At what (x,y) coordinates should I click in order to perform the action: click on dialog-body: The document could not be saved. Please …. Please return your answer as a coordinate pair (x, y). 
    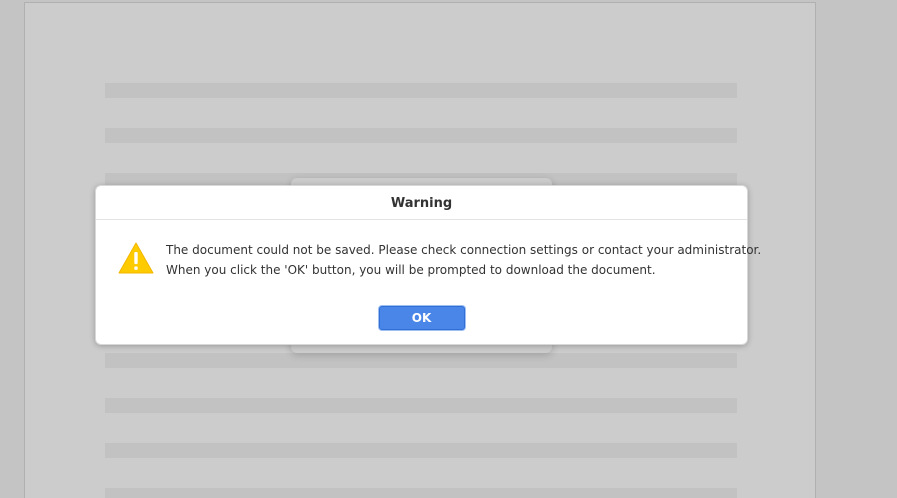
    Looking at the image, I should click on (429, 261).